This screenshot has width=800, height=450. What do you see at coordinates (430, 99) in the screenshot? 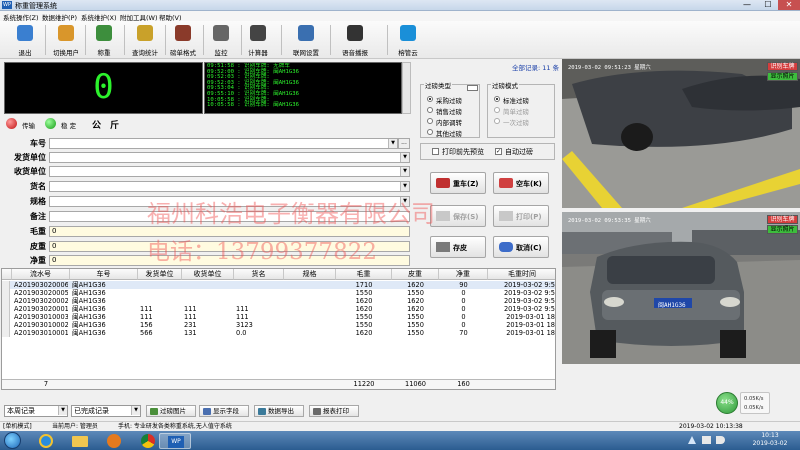
I see `radio-purchase` at bounding box center [430, 99].